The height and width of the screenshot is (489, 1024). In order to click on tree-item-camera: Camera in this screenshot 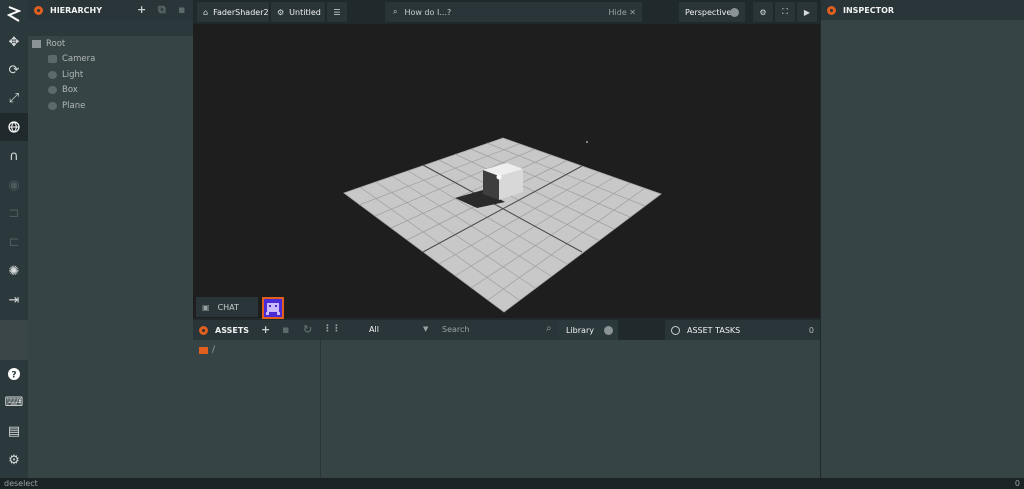, I will do `click(71, 59)`.